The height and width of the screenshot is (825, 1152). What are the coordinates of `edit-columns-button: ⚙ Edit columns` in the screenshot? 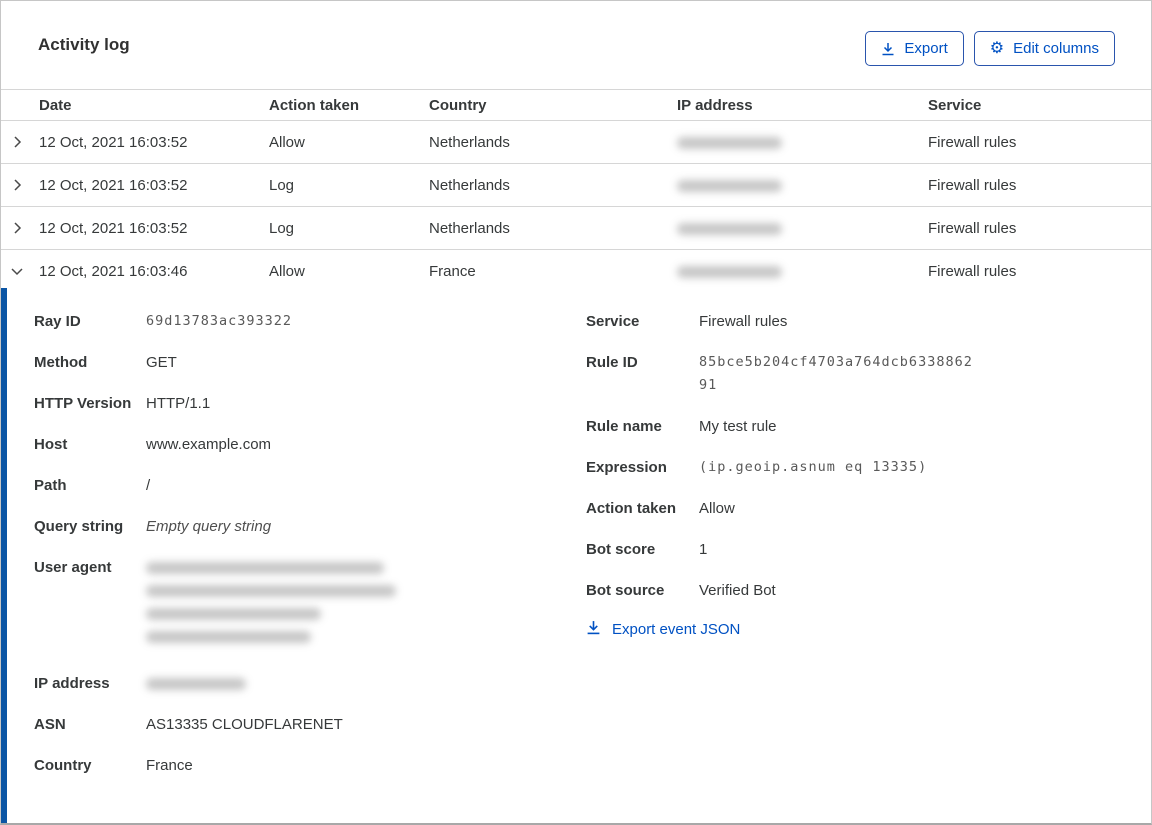 It's located at (1044, 48).